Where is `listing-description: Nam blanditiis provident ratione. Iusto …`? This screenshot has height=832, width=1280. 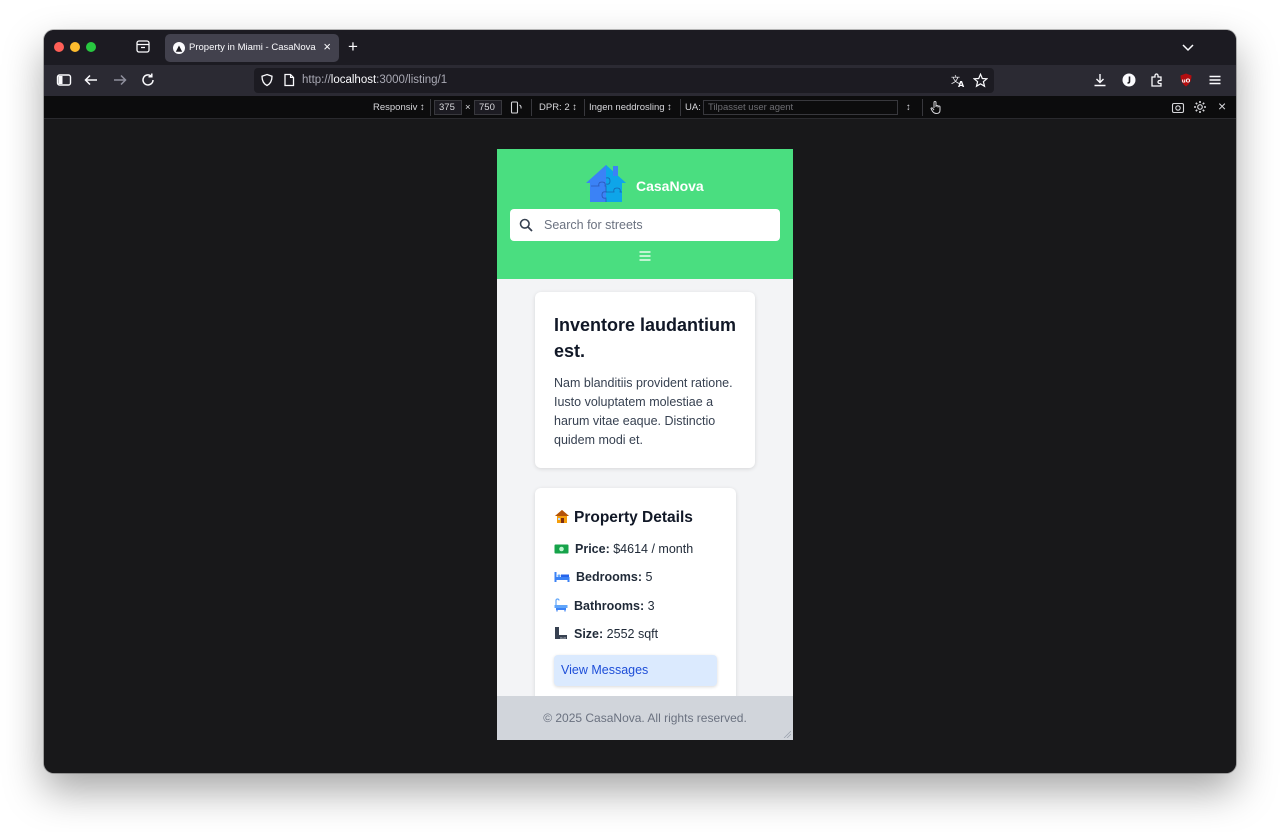
listing-description: Nam blanditiis provident ratione. Iusto … is located at coordinates (643, 411).